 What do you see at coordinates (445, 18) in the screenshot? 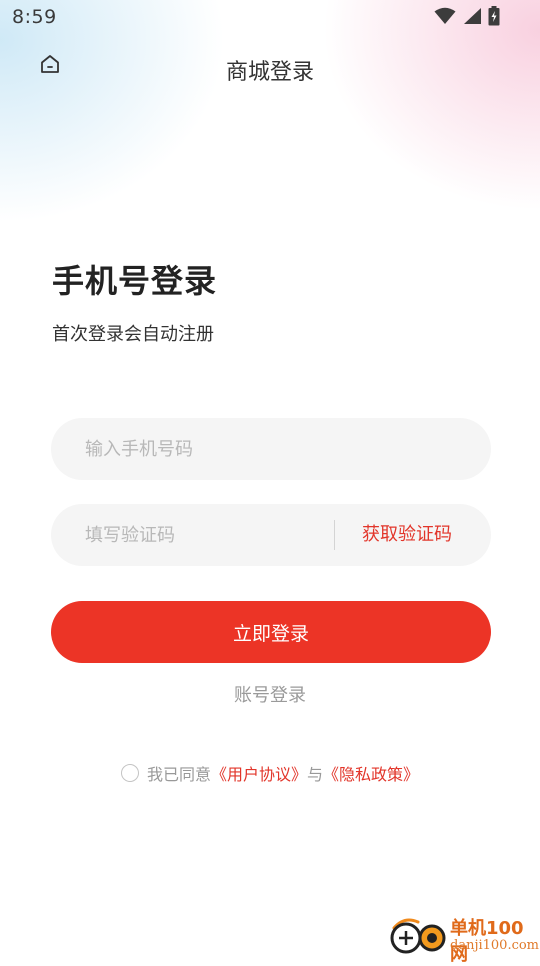
I see `wifi-icon` at bounding box center [445, 18].